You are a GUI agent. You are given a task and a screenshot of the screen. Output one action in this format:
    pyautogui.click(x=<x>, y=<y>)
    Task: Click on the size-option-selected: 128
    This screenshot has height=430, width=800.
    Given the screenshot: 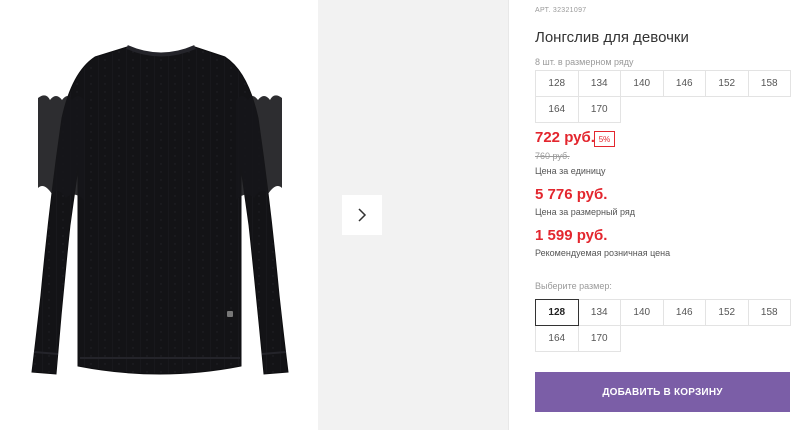 What is the action you would take?
    pyautogui.click(x=557, y=312)
    